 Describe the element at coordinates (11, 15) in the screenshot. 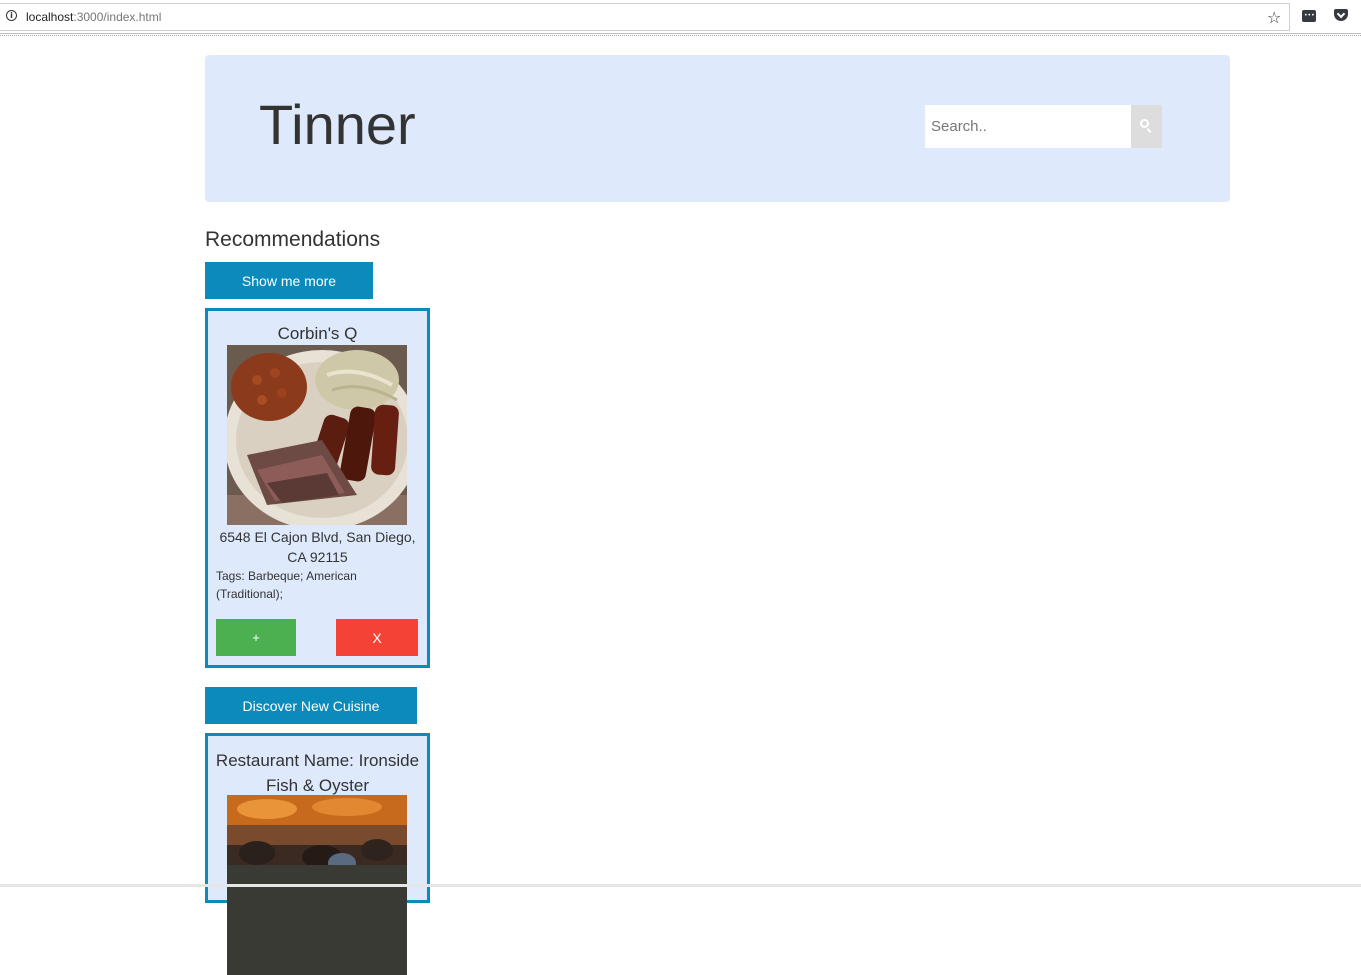

I see `info-icon: i` at that location.